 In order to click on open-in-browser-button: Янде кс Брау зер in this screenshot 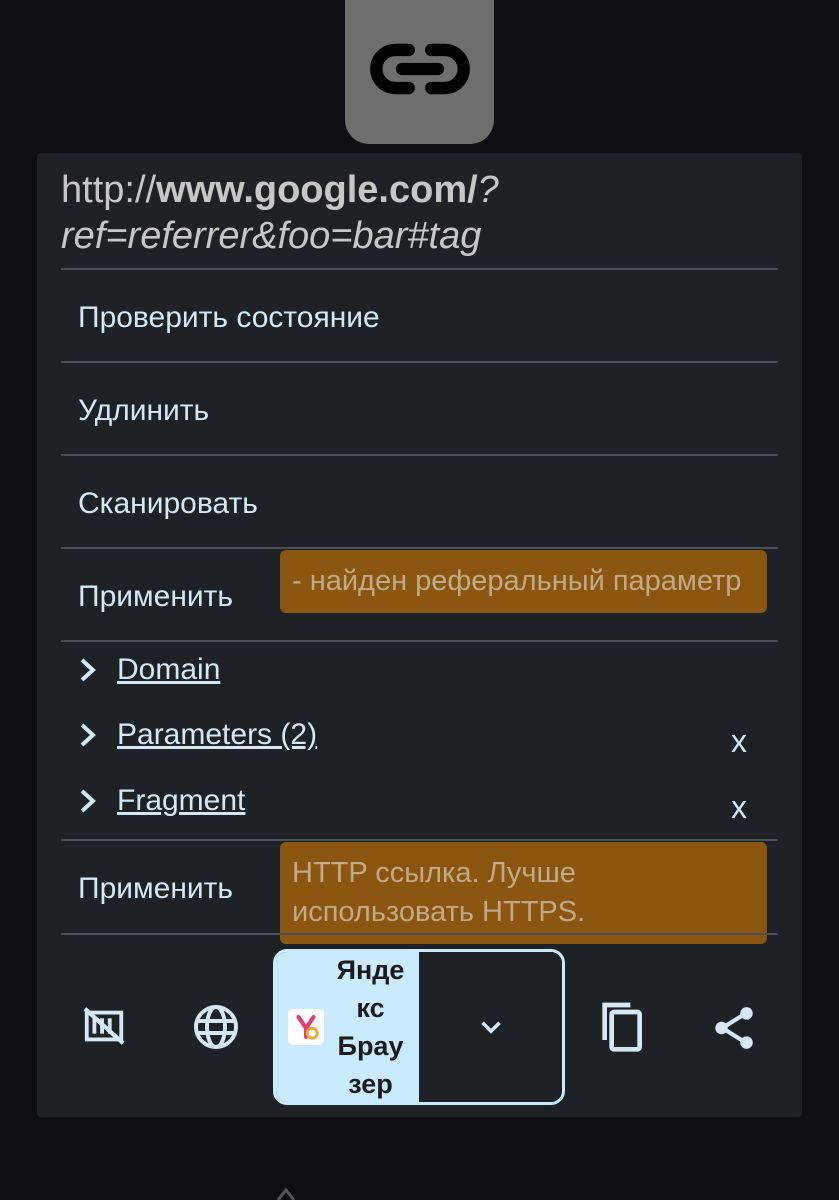, I will do `click(419, 1027)`.